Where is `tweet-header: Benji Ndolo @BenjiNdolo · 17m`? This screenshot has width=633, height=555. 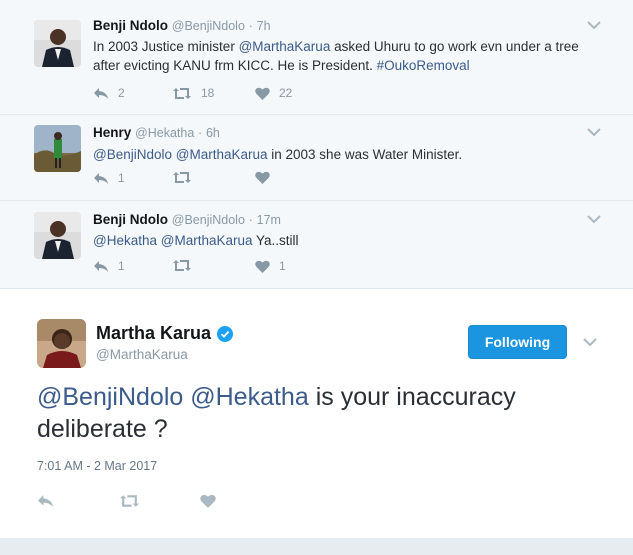
tweet-header: Benji Ndolo @BenjiNdolo · 17m is located at coordinates (187, 219).